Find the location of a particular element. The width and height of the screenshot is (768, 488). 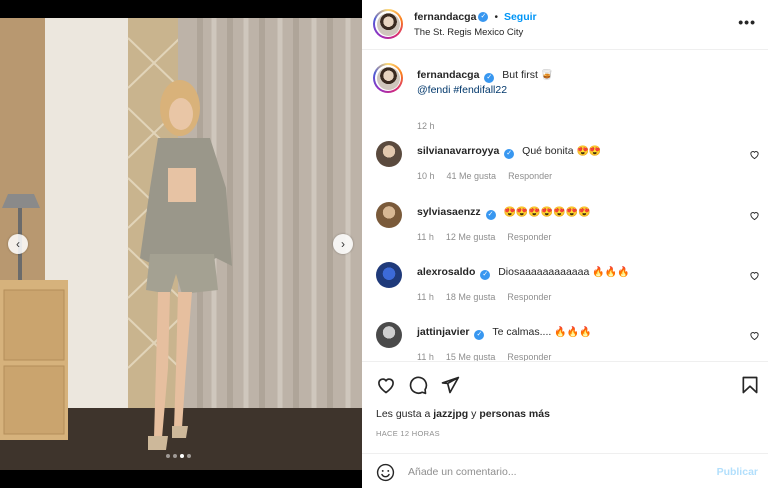

likes-others-link: personas más is located at coordinates (514, 414).